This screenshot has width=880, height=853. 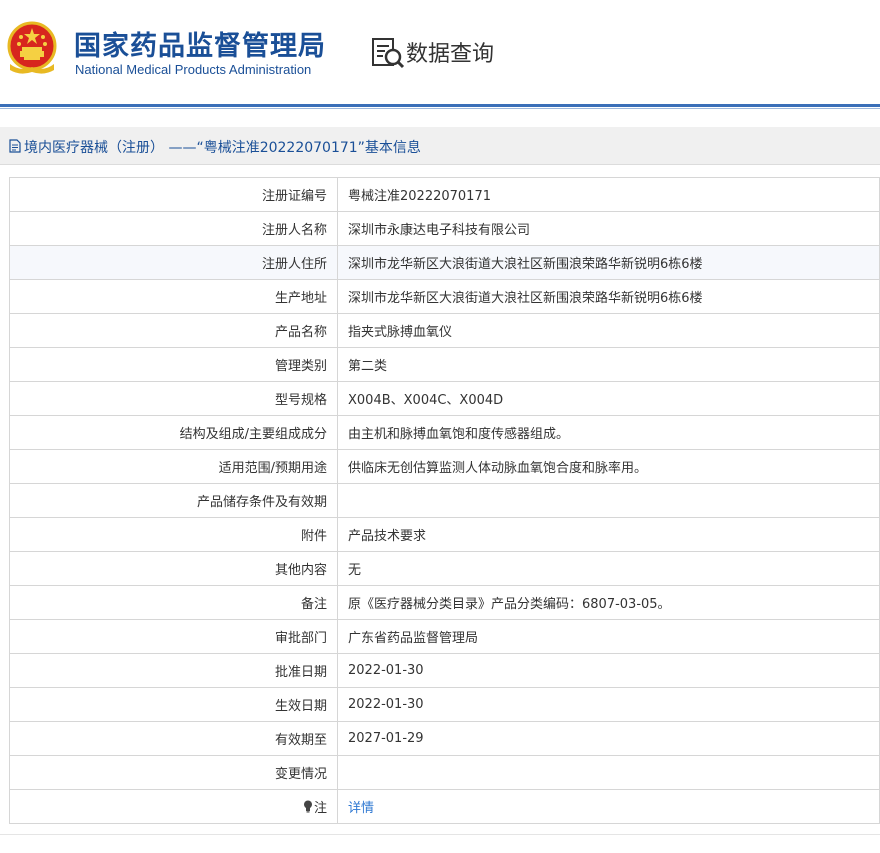 What do you see at coordinates (173, 262) in the screenshot?
I see `field-label: 注册人住所` at bounding box center [173, 262].